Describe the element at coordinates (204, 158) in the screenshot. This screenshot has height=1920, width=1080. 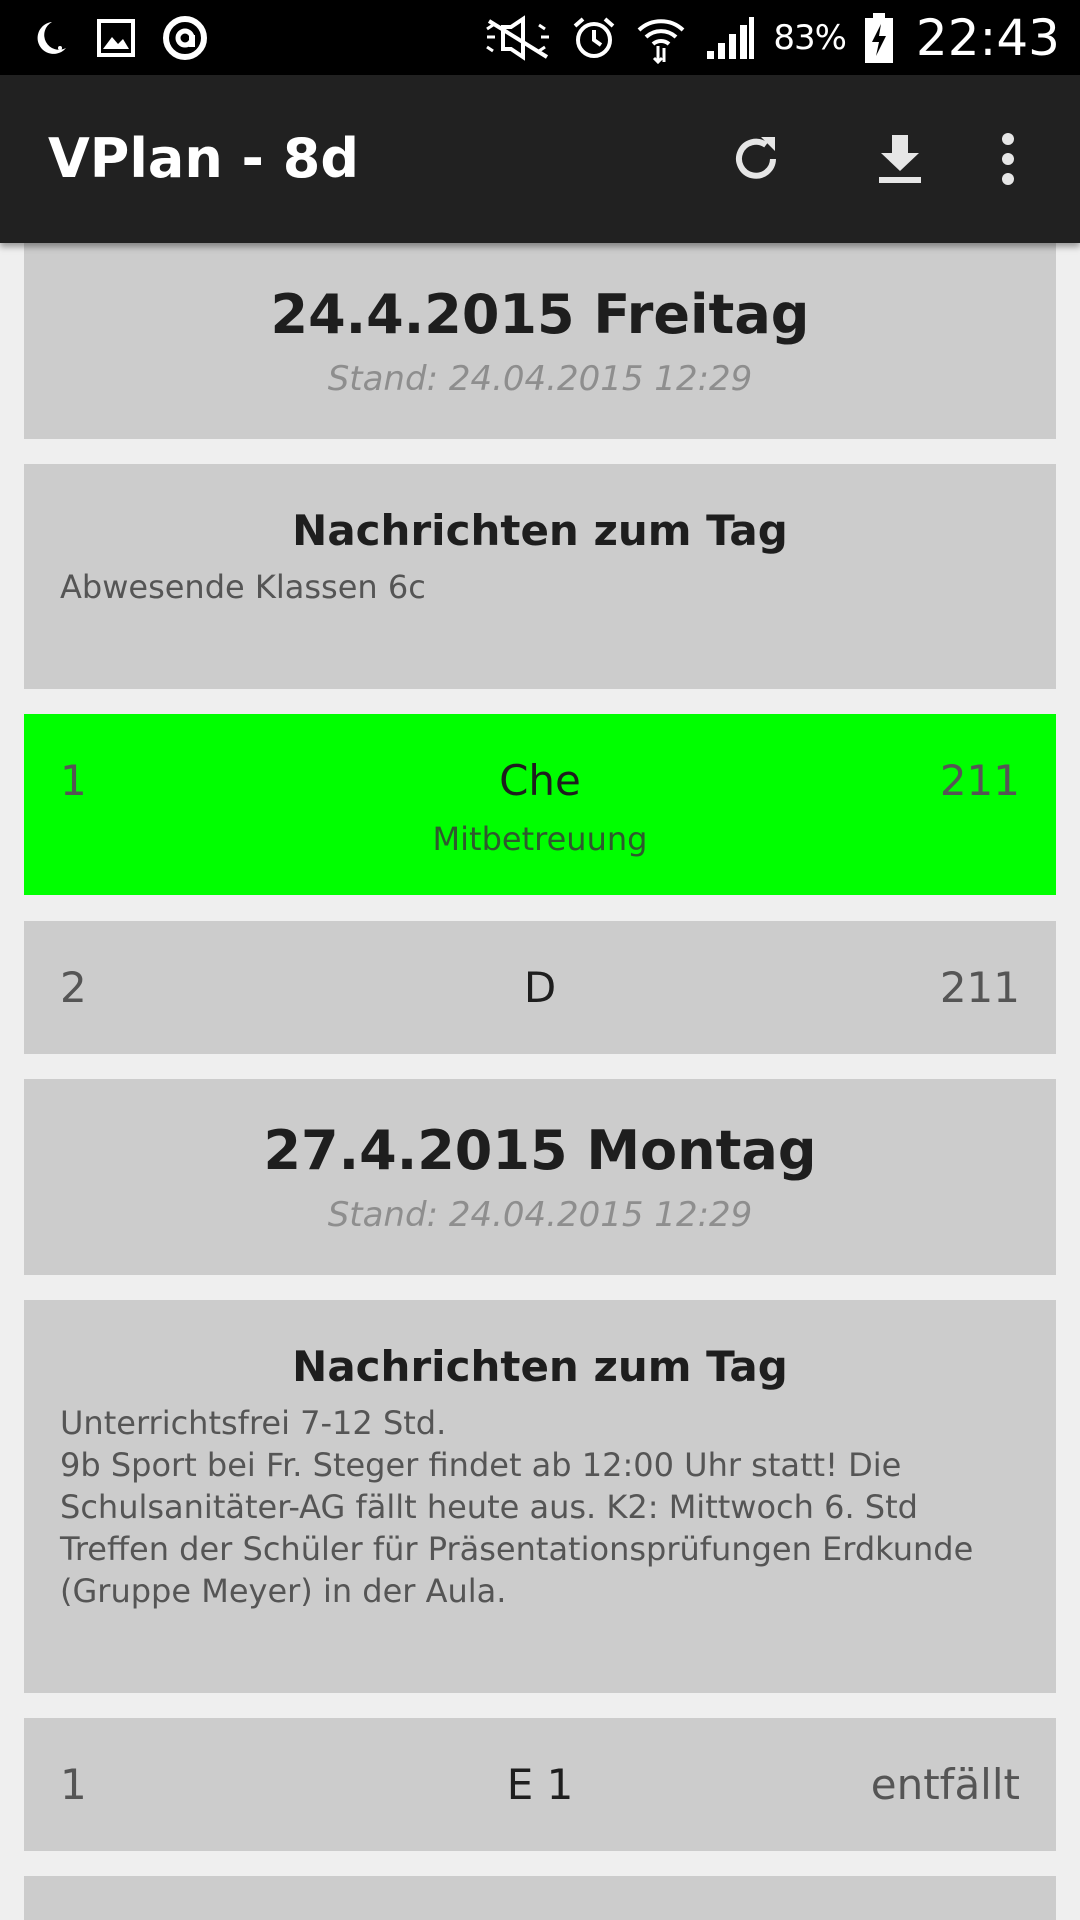
I see `app-title: VPlan - 8d` at that location.